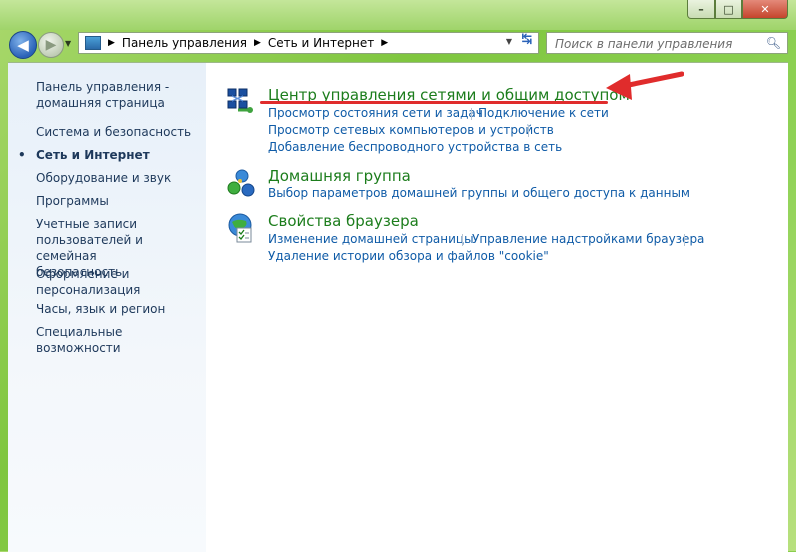  What do you see at coordinates (184, 43) in the screenshot?
I see `breadcrumb-control-panel: Панель управления` at bounding box center [184, 43].